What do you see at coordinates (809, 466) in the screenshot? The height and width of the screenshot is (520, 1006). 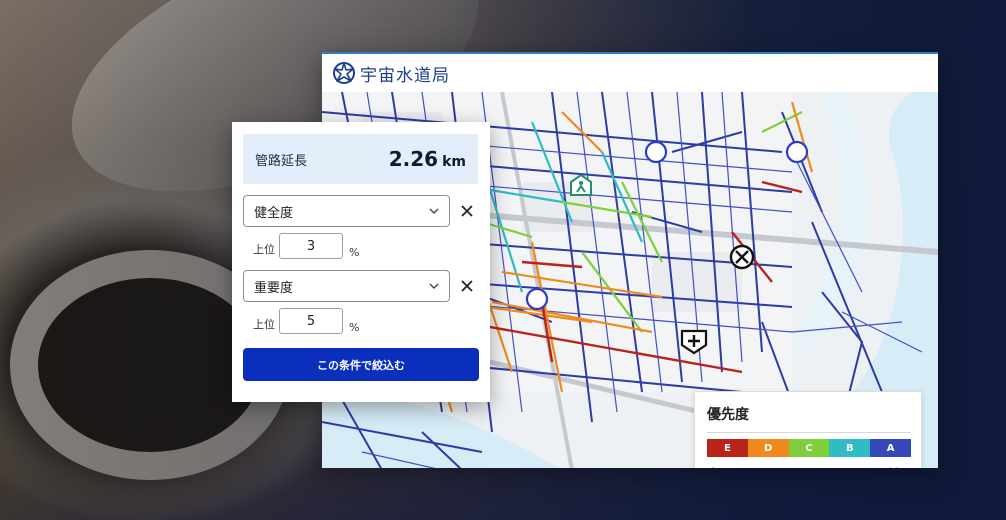 I see `legend-ends: 高い 低い` at bounding box center [809, 466].